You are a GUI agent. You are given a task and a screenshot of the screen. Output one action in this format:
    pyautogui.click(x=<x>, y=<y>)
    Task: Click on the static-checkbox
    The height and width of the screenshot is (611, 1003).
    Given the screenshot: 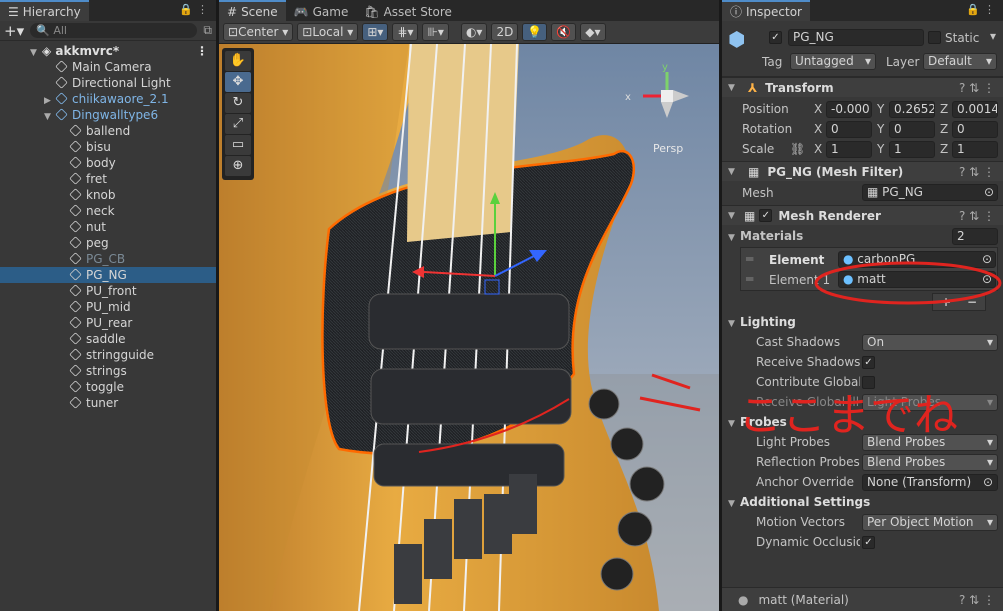 What is the action you would take?
    pyautogui.click(x=934, y=37)
    